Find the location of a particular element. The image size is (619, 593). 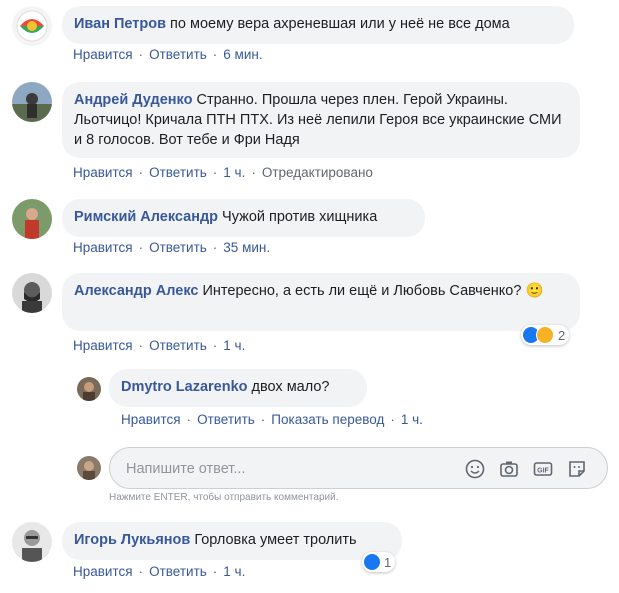

comment-actions: Нравится · Ответить · 35 мин. is located at coordinates (172, 247).